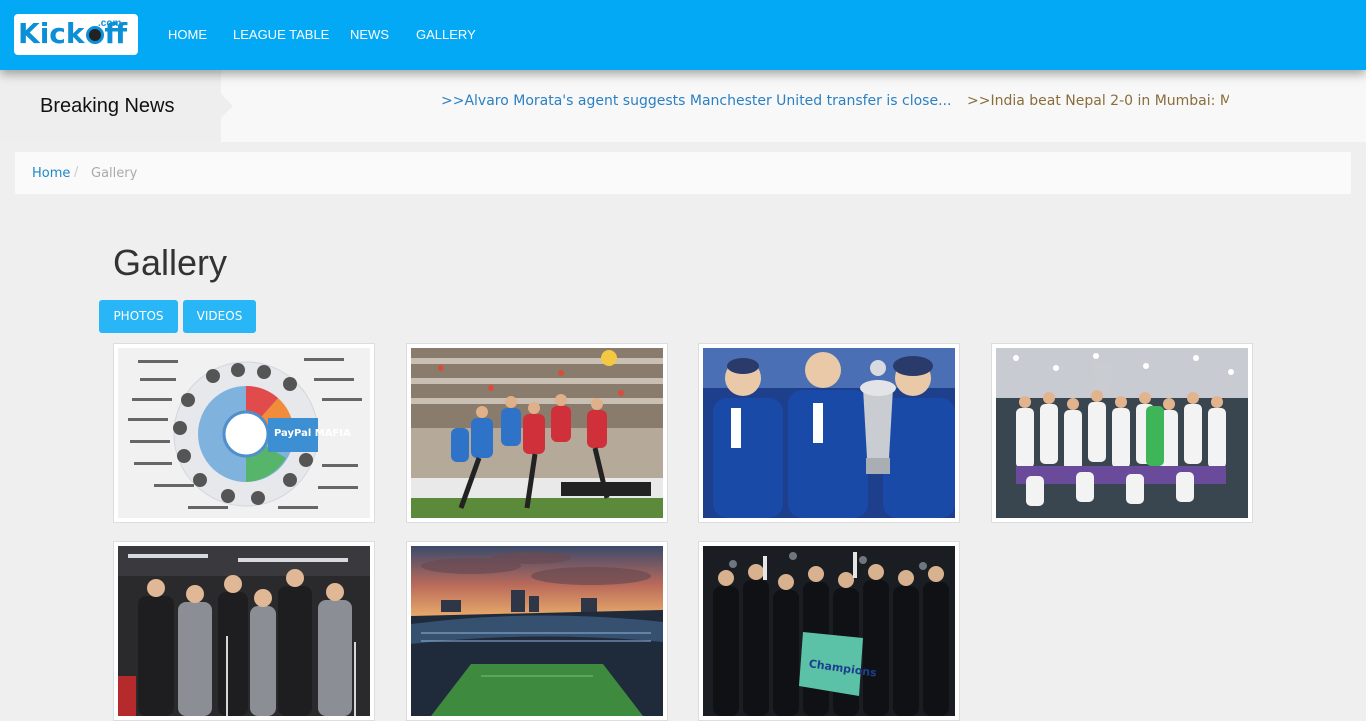  Describe the element at coordinates (114, 173) in the screenshot. I see `breadcrumb-current: Gallery` at that location.